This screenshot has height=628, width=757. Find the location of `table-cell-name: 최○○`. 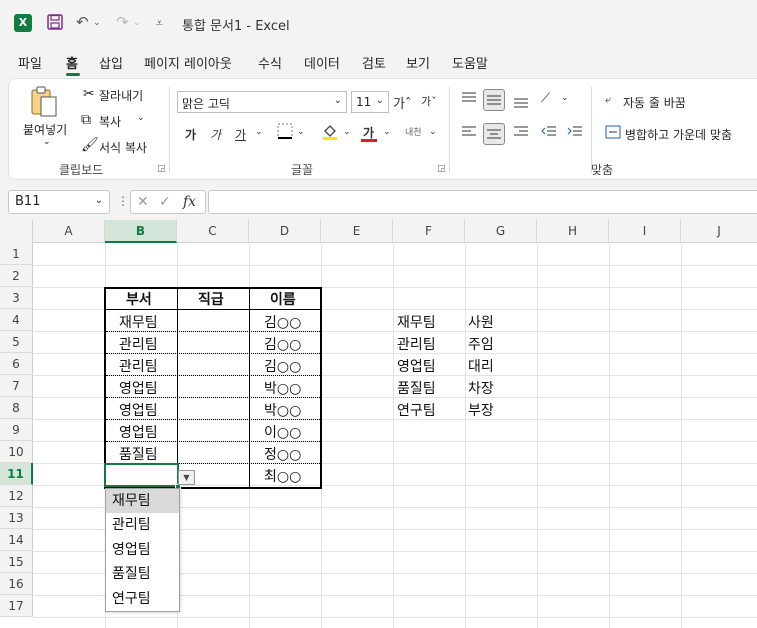

table-cell-name: 최○○ is located at coordinates (282, 476).